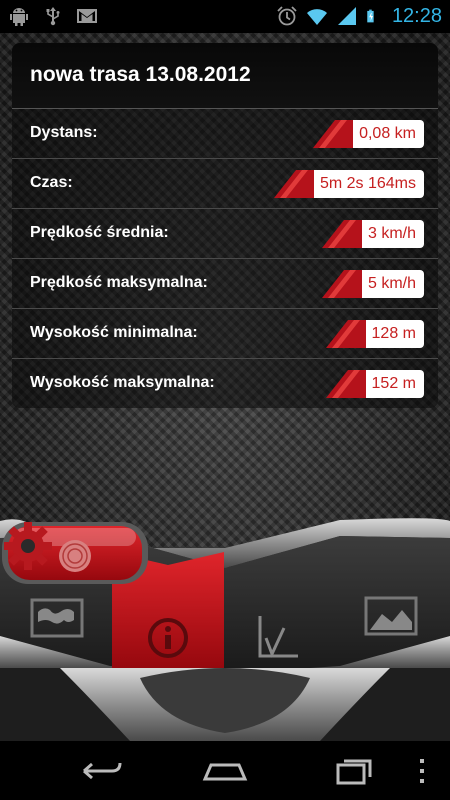  Describe the element at coordinates (28, 546) in the screenshot. I see `gear-icon` at that location.